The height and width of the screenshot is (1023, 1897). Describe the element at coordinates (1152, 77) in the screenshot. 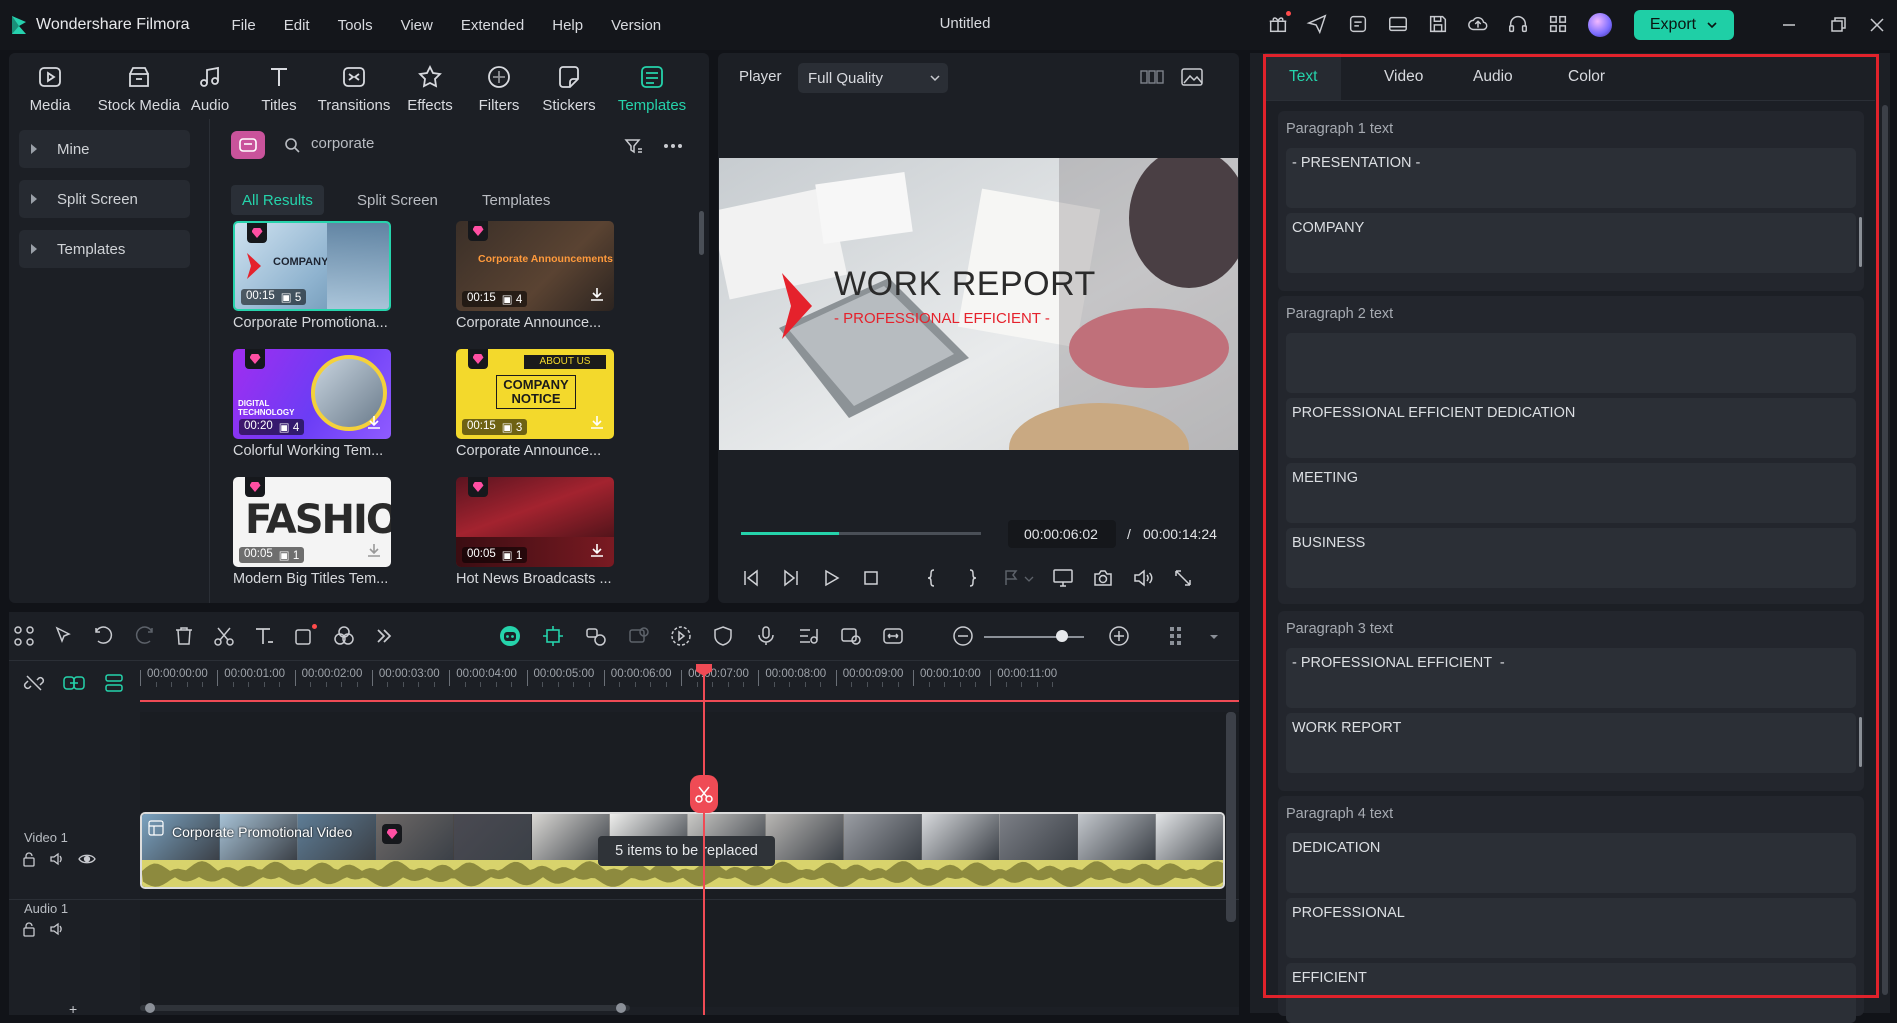

I see `grid-view-icon` at that location.